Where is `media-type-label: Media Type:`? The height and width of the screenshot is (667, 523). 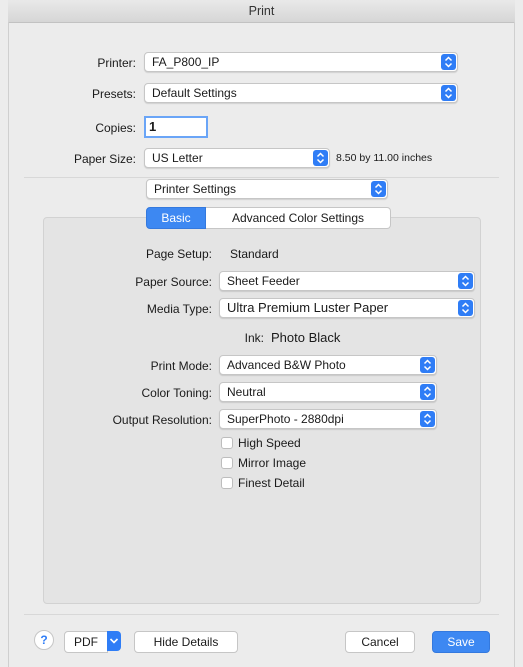 media-type-label: Media Type: is located at coordinates (179, 309).